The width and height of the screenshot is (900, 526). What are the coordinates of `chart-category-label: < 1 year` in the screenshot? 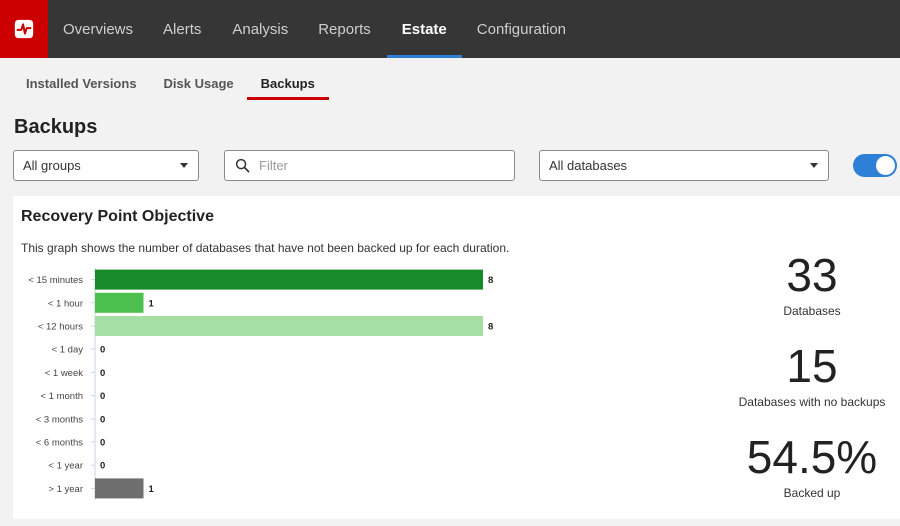 It's located at (65, 466).